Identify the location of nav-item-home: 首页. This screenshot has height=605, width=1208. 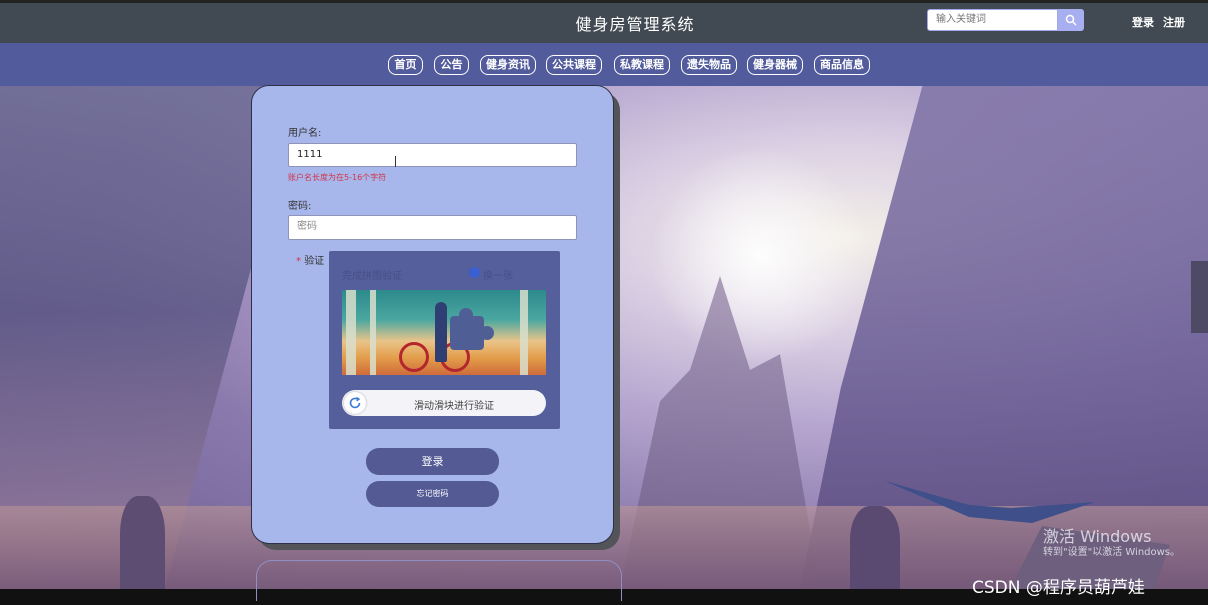
(405, 65).